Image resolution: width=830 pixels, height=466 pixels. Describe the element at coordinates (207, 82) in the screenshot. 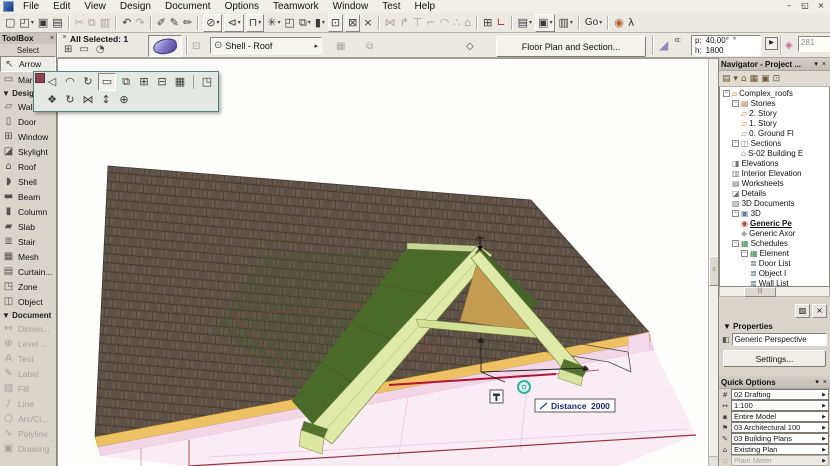

I see `flyout-corner-icon: ◳` at that location.